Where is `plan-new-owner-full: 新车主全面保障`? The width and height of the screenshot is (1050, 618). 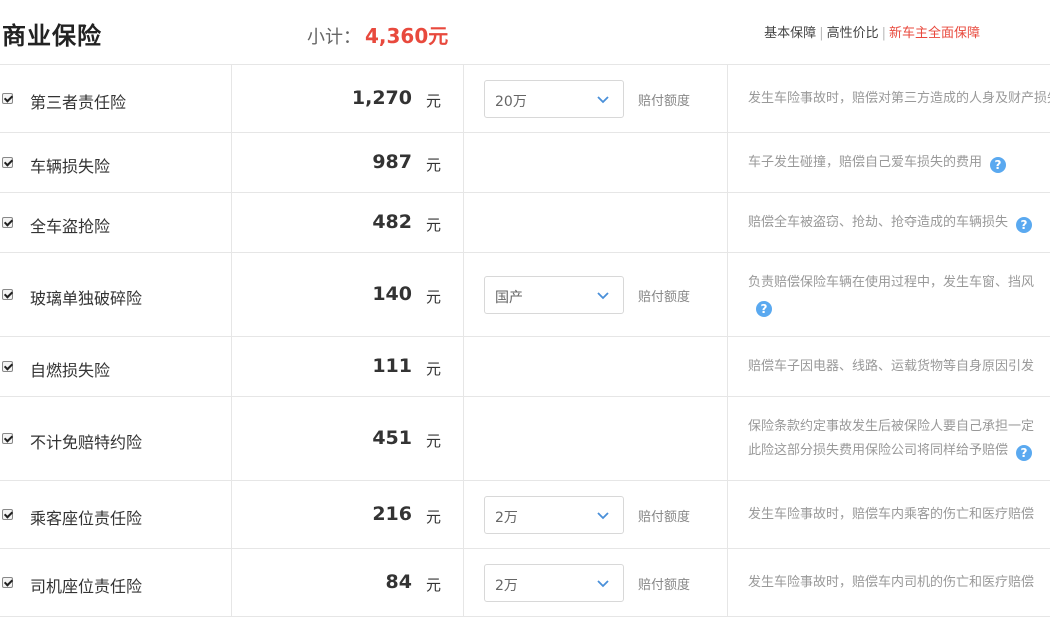
plan-new-owner-full: 新车主全面保障 is located at coordinates (934, 33).